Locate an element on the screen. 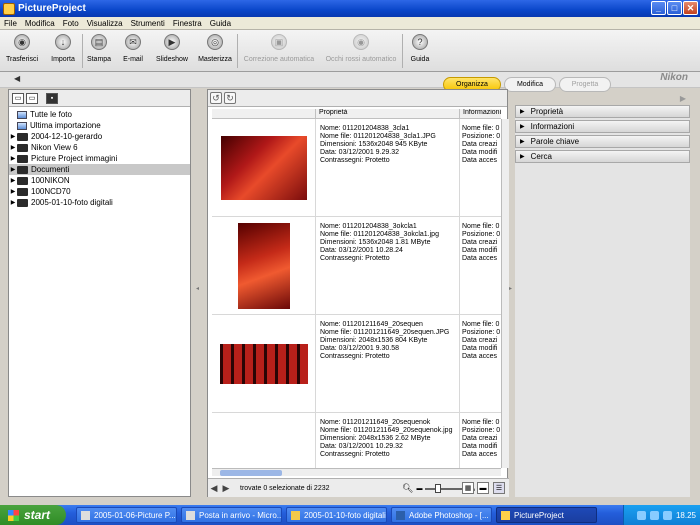  folder-view-icon: ▭ is located at coordinates (18, 98).